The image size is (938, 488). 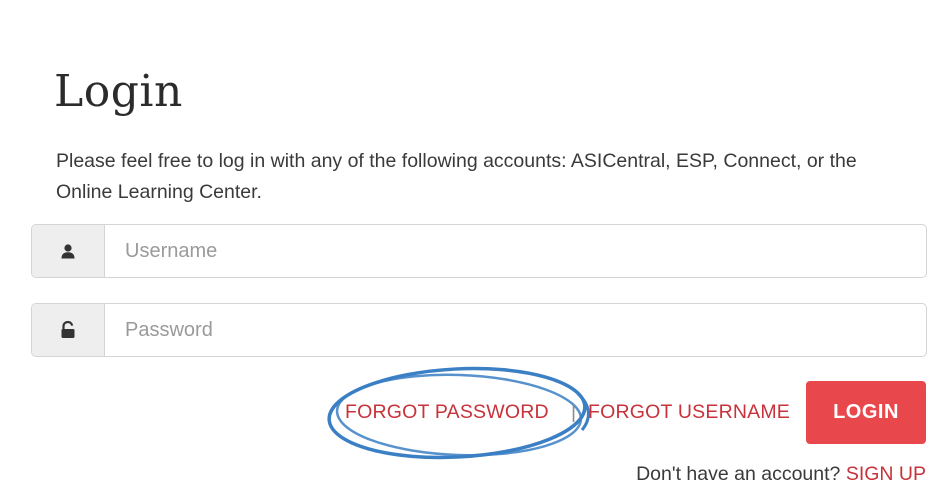 I want to click on user-icon, so click(x=68, y=251).